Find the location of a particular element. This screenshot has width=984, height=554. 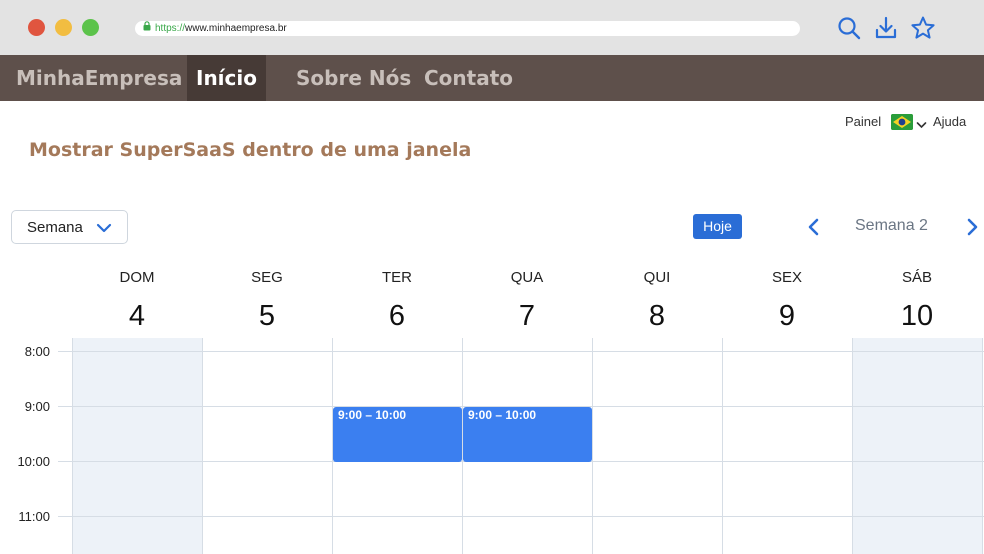

day-number: 6 is located at coordinates (397, 316).